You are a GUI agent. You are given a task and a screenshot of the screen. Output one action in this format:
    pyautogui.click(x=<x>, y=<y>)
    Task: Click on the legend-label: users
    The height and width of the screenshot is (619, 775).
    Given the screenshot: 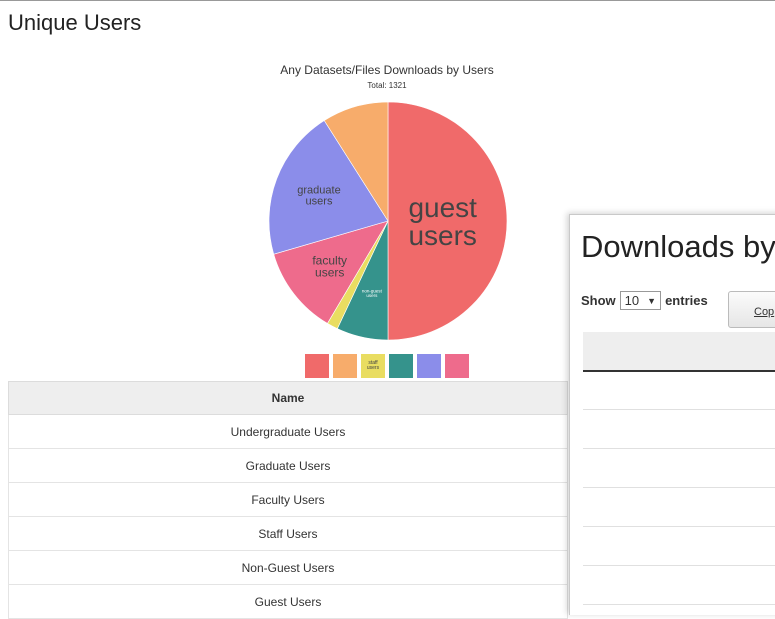 What is the action you would take?
    pyautogui.click(x=373, y=368)
    